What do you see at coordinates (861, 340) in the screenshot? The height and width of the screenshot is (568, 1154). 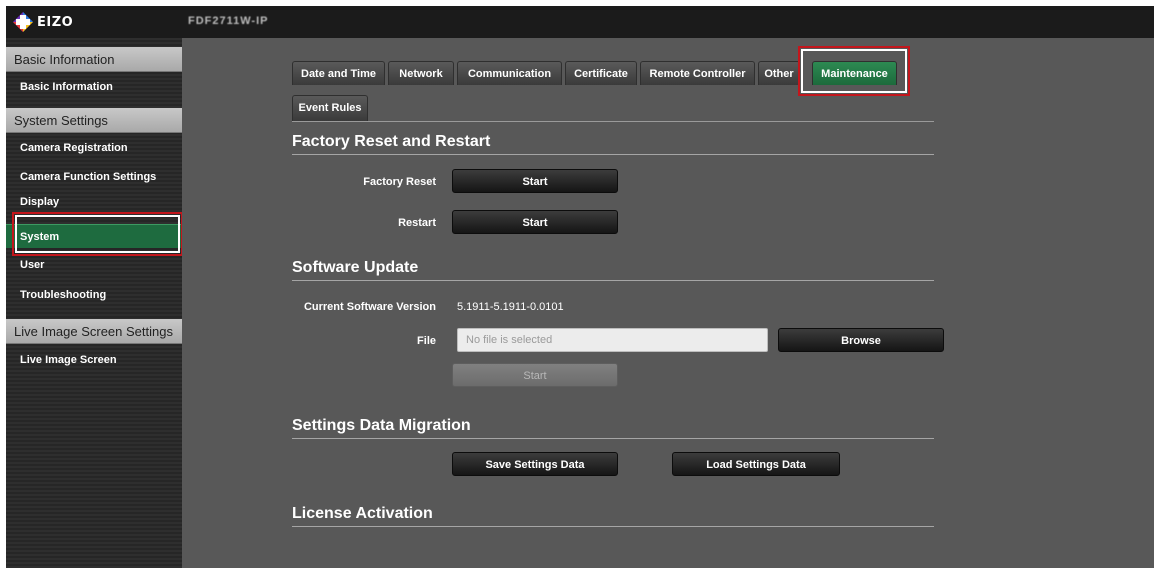 I see `browse-button: Browse` at bounding box center [861, 340].